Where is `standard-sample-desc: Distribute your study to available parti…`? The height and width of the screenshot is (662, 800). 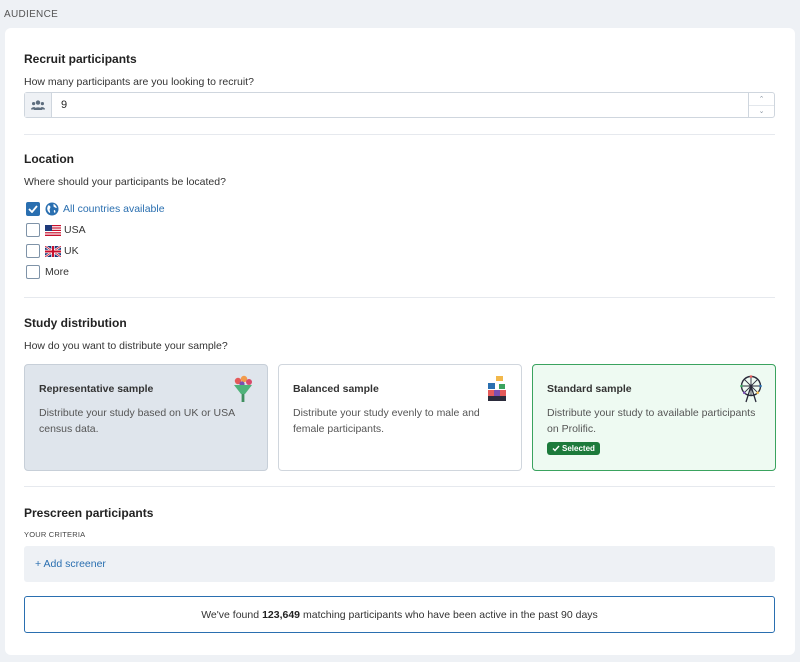
standard-sample-desc: Distribute your study to available parti… is located at coordinates (651, 421).